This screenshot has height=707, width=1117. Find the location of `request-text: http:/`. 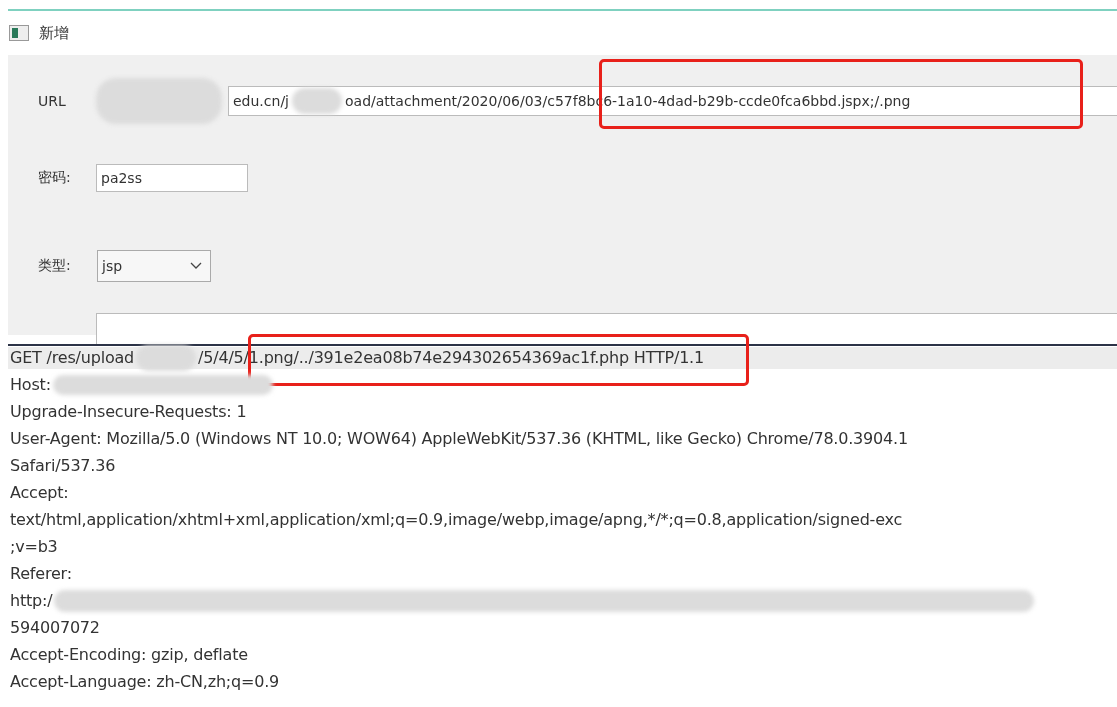

request-text: http:/ is located at coordinates (31, 601).